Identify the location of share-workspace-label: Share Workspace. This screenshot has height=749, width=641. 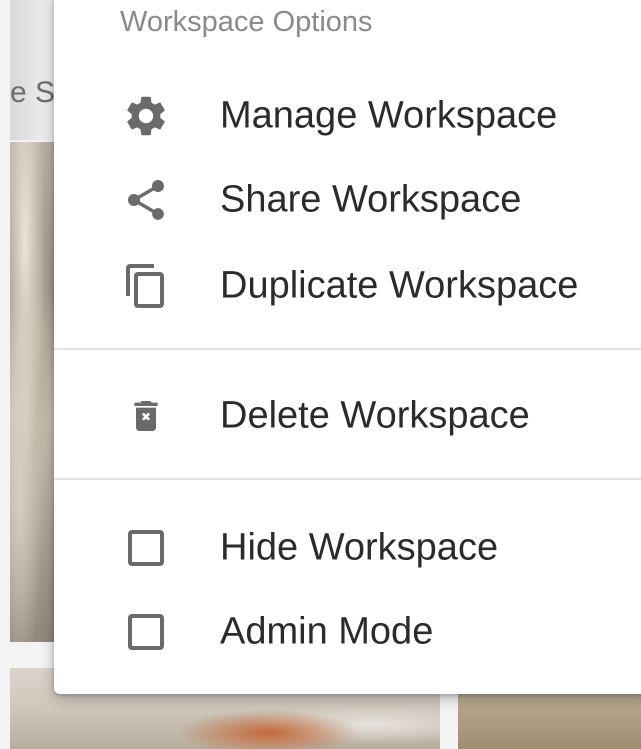
(371, 199).